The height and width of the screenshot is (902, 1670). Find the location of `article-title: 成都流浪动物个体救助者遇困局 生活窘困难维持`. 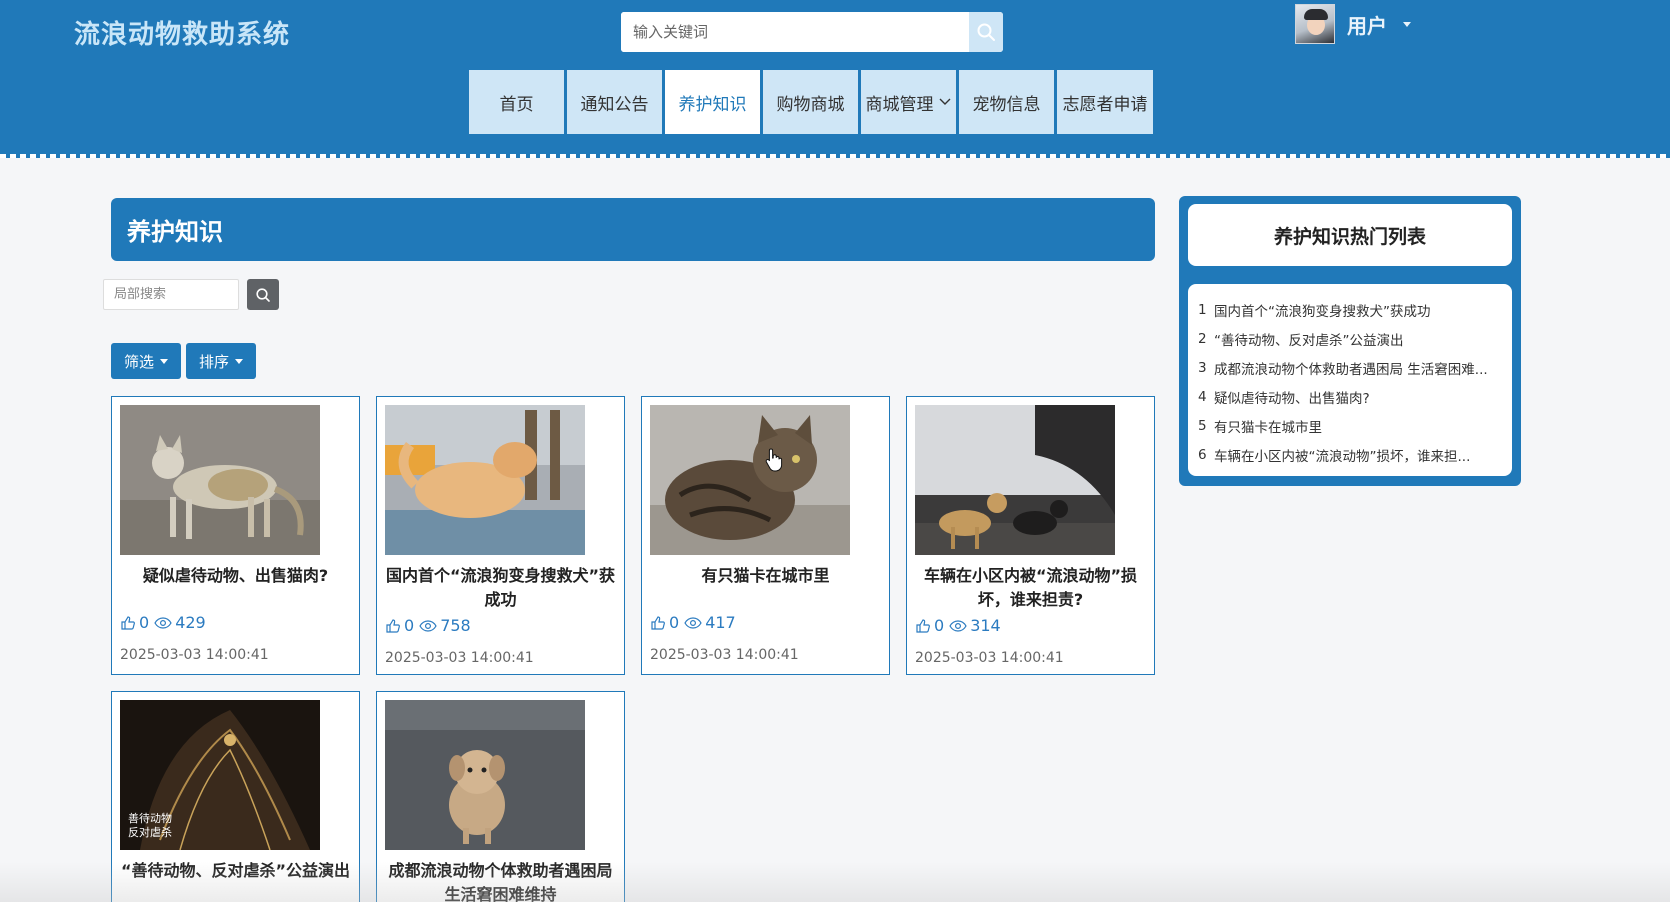

article-title: 成都流浪动物个体救助者遇困局 生活窘困难维持 is located at coordinates (500, 880).